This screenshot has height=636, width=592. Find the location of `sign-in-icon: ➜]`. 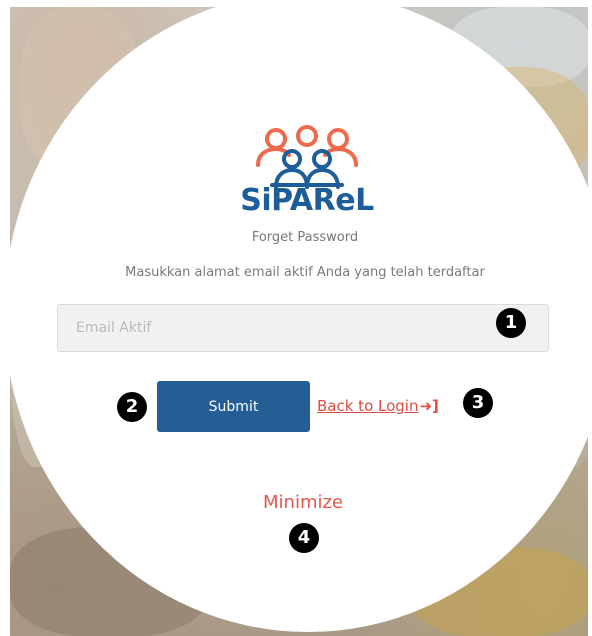

sign-in-icon: ➜] is located at coordinates (429, 406).